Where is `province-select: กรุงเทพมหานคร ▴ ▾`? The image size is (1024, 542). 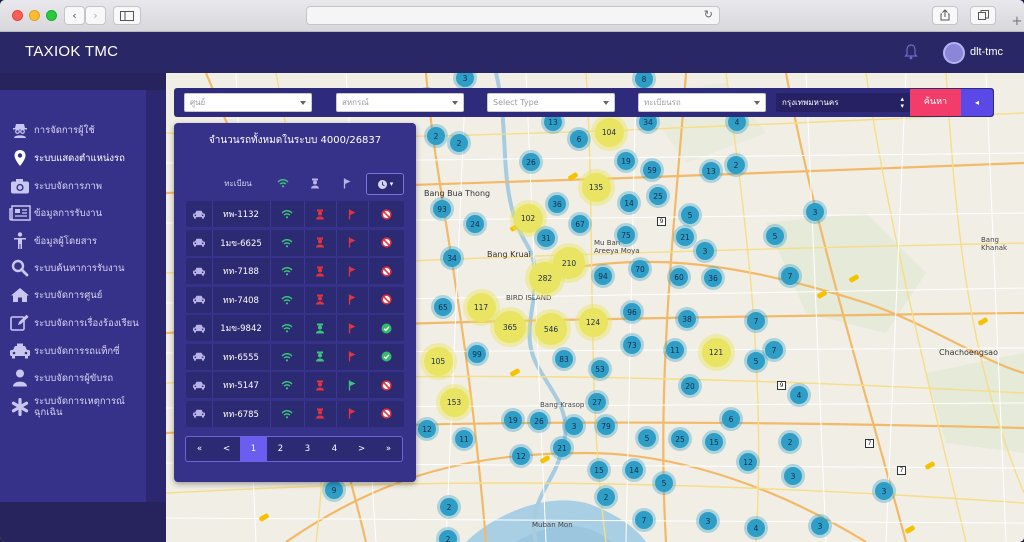
province-select: กรุงเทพมหานคร ▴ ▾ is located at coordinates (843, 102).